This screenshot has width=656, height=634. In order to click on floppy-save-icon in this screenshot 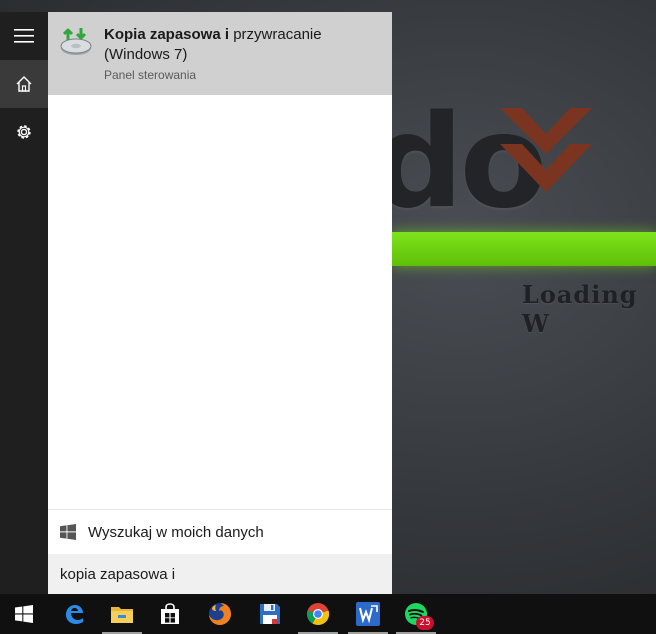, I will do `click(270, 614)`.